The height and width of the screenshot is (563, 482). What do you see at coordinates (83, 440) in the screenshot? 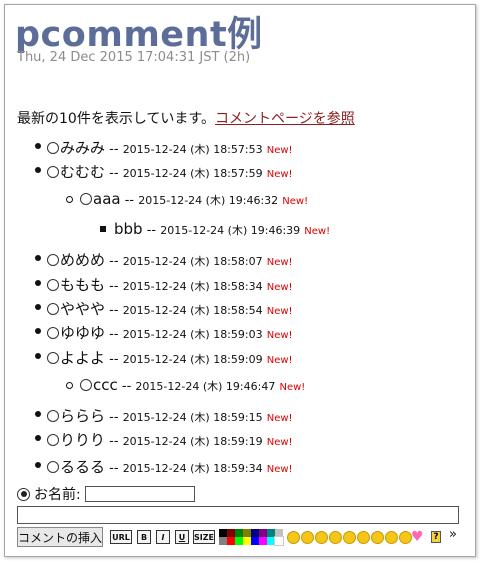
I see `comment-author: りりり` at bounding box center [83, 440].